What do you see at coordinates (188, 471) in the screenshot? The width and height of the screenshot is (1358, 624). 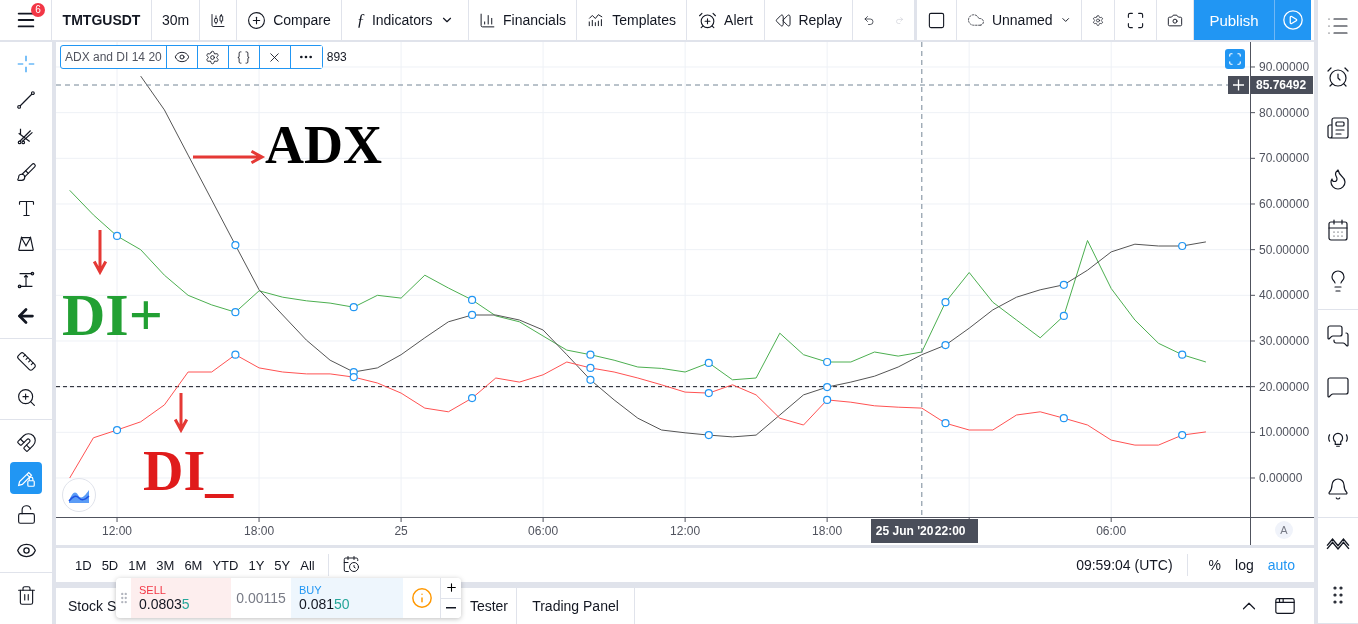 I see `series-label: DI_` at bounding box center [188, 471].